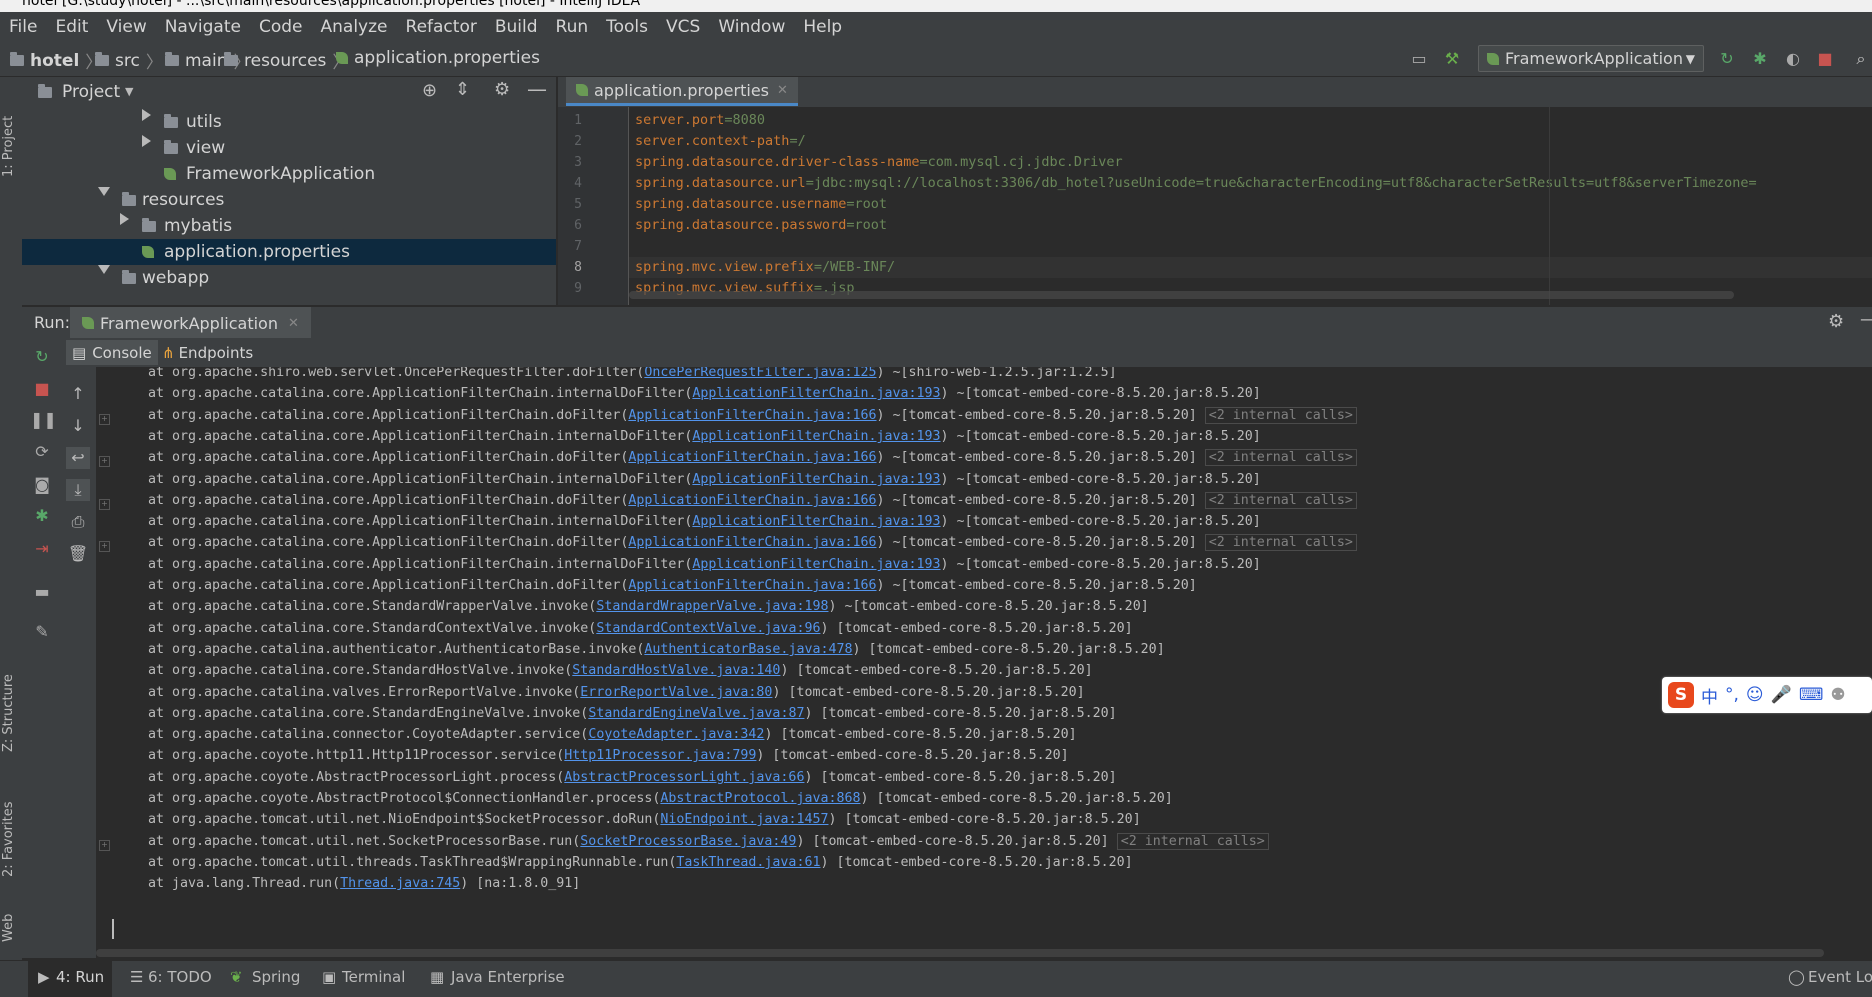  I want to click on ime-language-toggle: 中, so click(1709, 695).